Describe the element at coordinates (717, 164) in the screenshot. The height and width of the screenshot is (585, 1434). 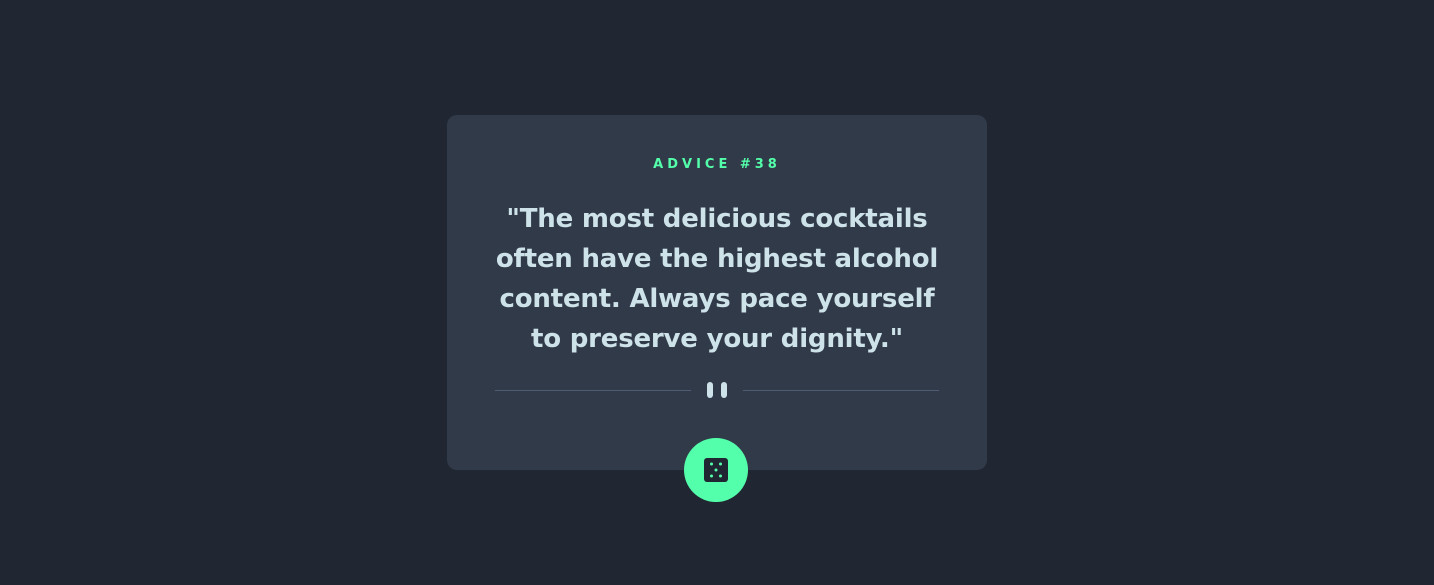
I see `advice-number-label: ADVICE #38` at that location.